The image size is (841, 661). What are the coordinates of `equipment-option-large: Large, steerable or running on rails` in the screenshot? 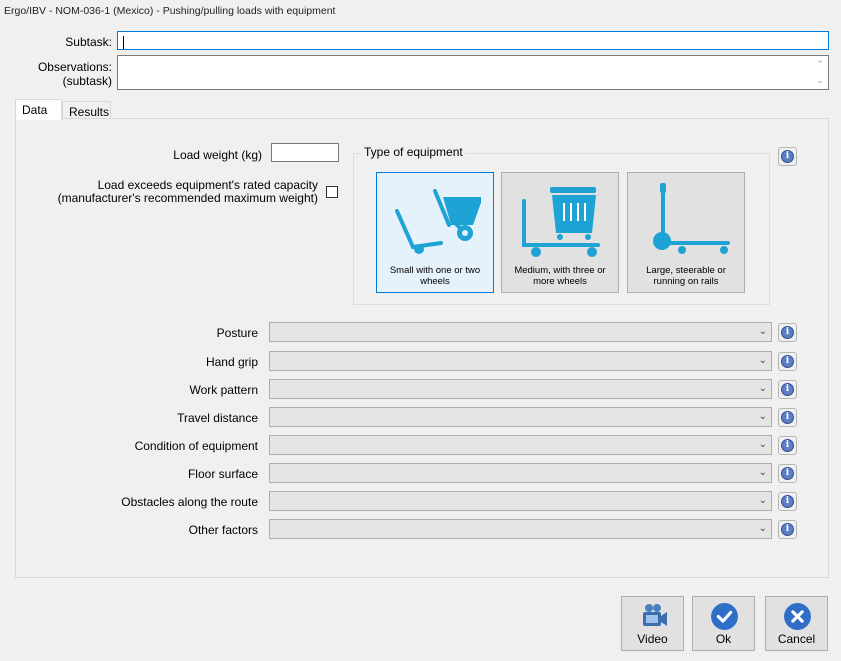 It's located at (686, 232).